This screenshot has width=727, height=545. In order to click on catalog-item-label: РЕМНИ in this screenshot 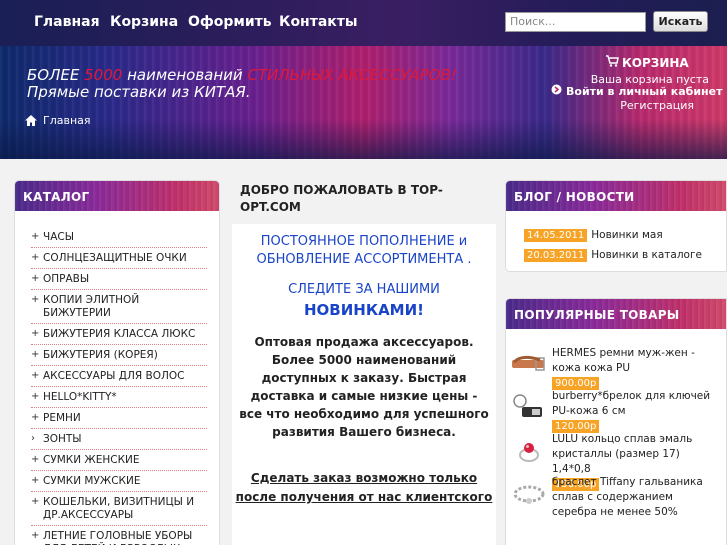, I will do `click(62, 418)`.